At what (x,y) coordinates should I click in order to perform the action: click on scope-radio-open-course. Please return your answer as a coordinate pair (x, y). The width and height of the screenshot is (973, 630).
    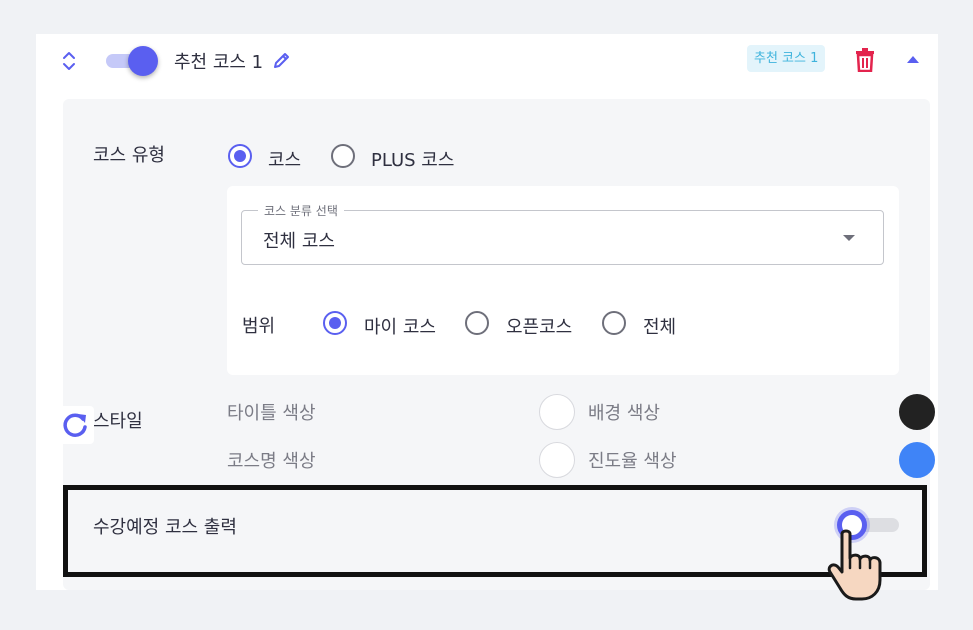
    Looking at the image, I should click on (477, 323).